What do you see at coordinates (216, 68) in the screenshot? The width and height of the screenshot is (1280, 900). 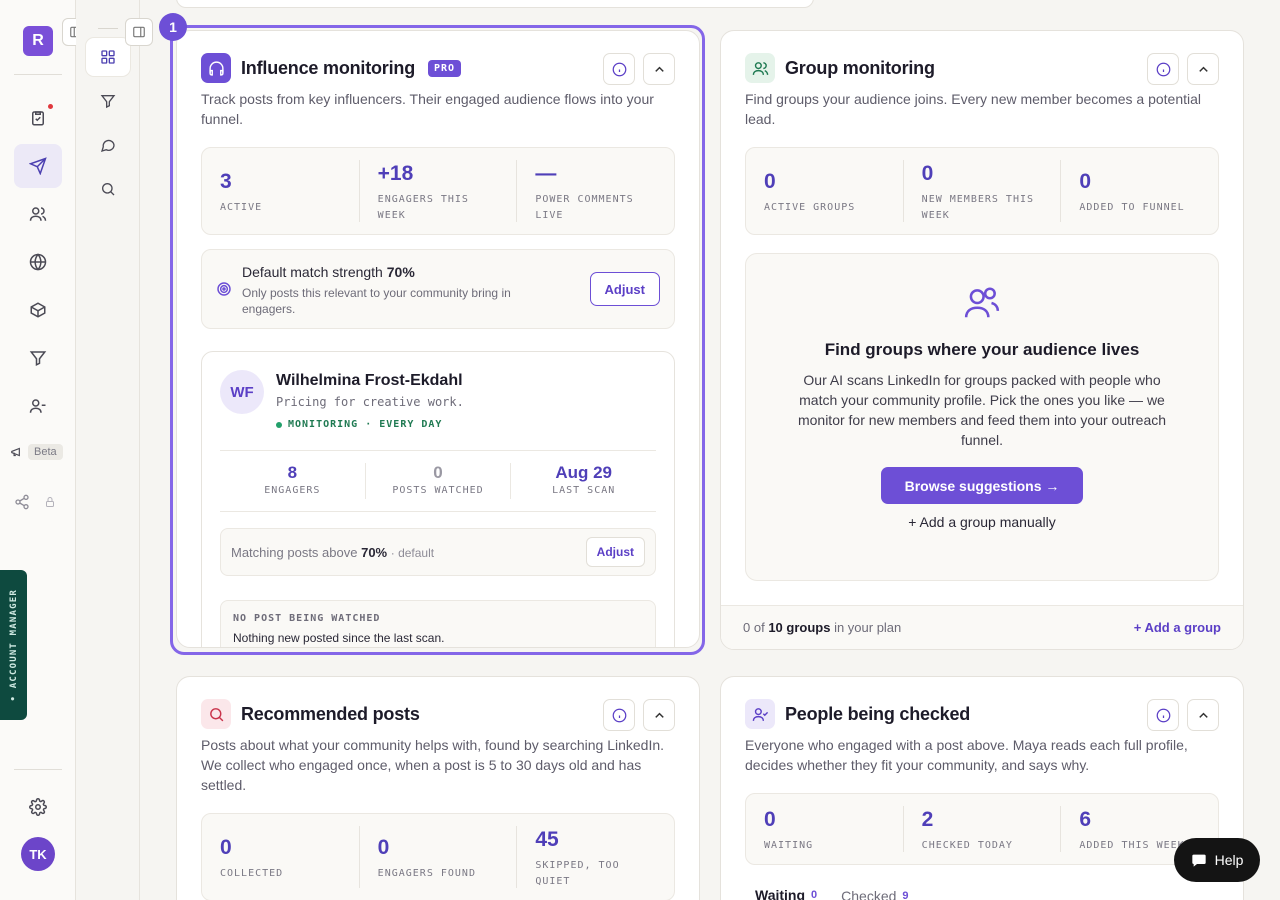 I see `headphones-icon` at bounding box center [216, 68].